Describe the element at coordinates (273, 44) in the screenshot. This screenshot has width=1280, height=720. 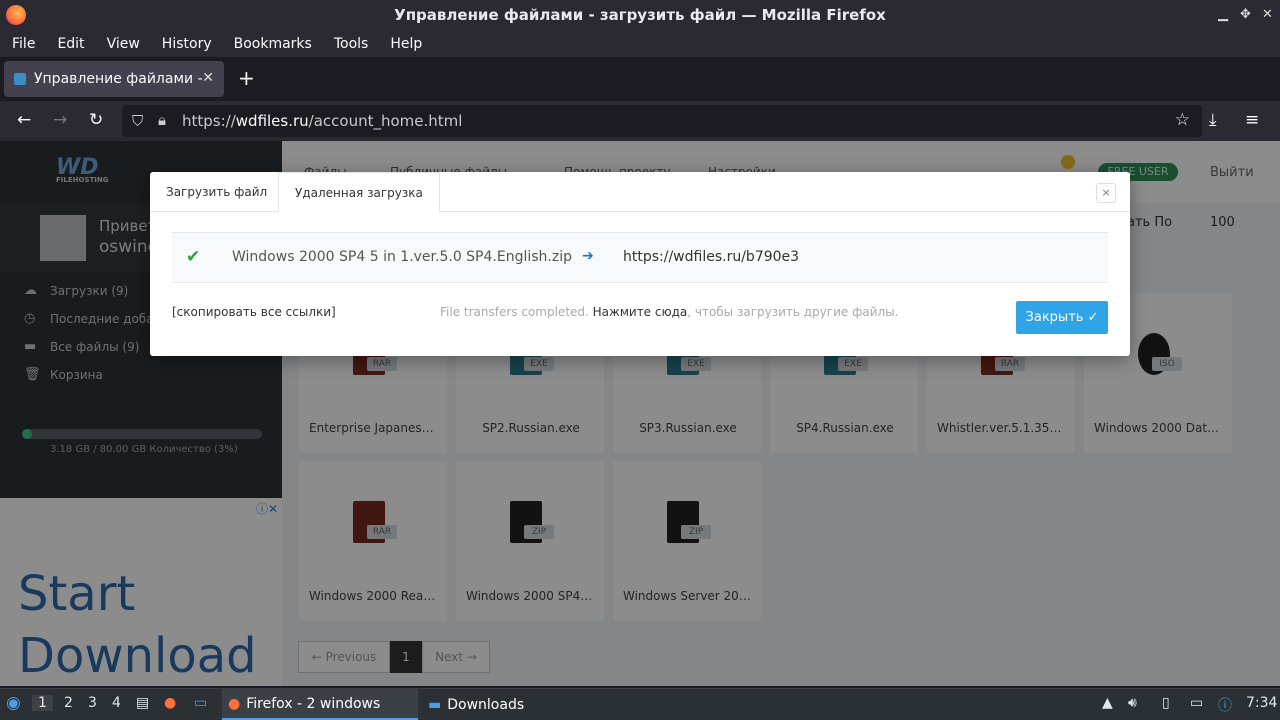
I see `menu-bookmarks: Bookmarks` at that location.